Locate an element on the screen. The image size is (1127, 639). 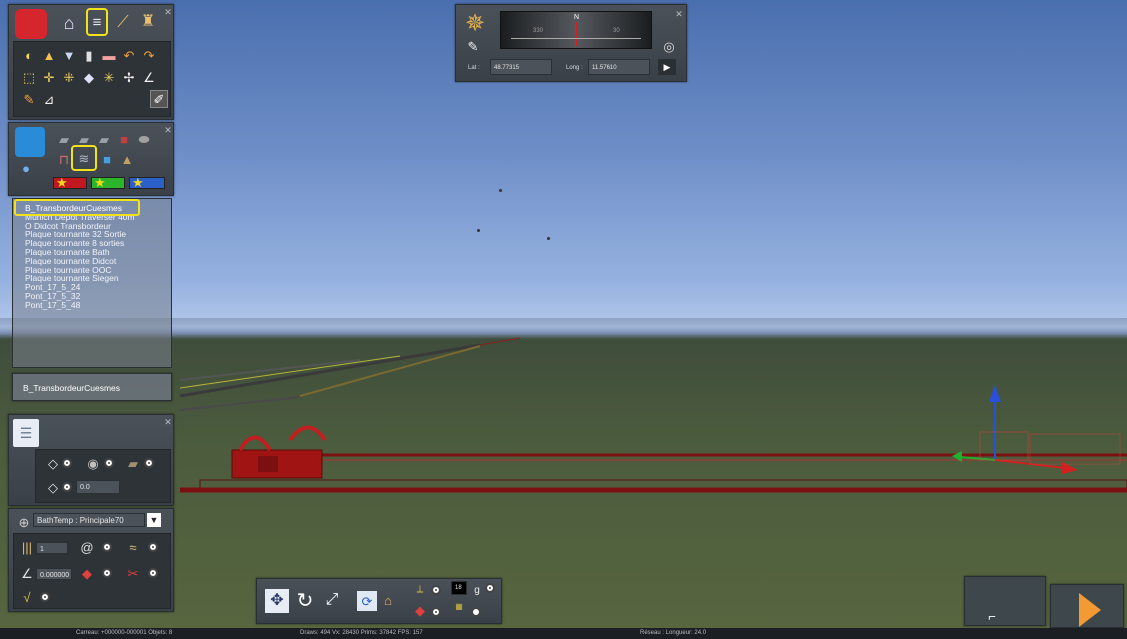
cross-icon: ✢ is located at coordinates (129, 77).